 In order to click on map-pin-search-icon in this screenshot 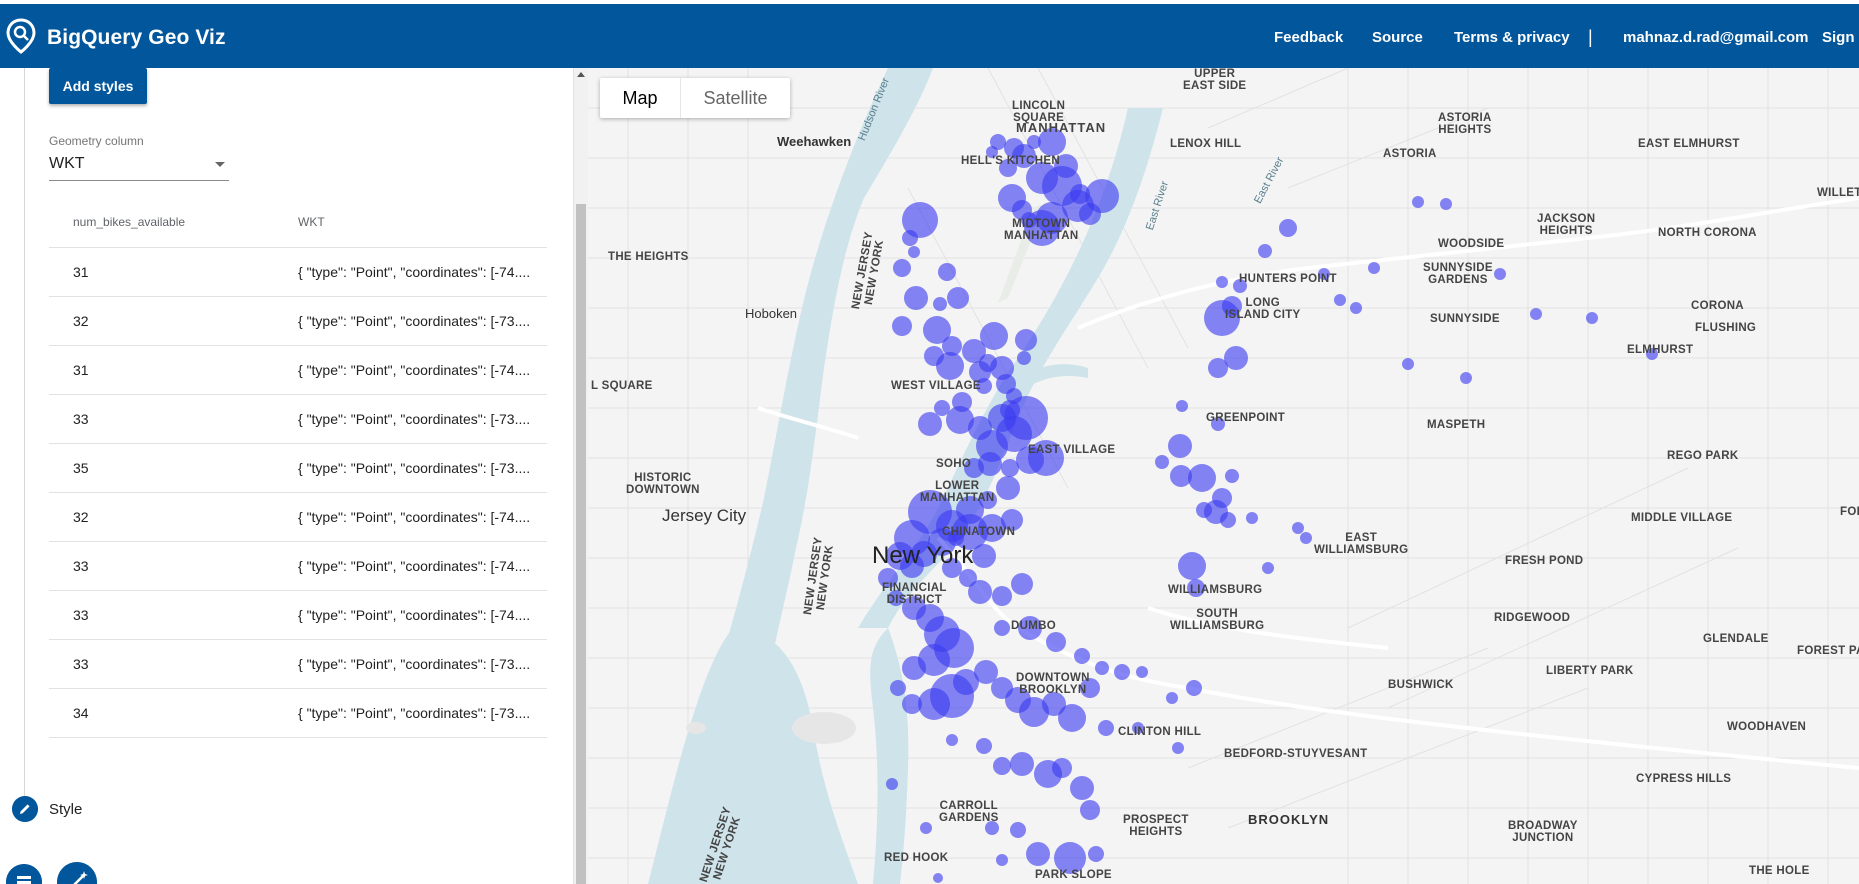, I will do `click(21, 36)`.